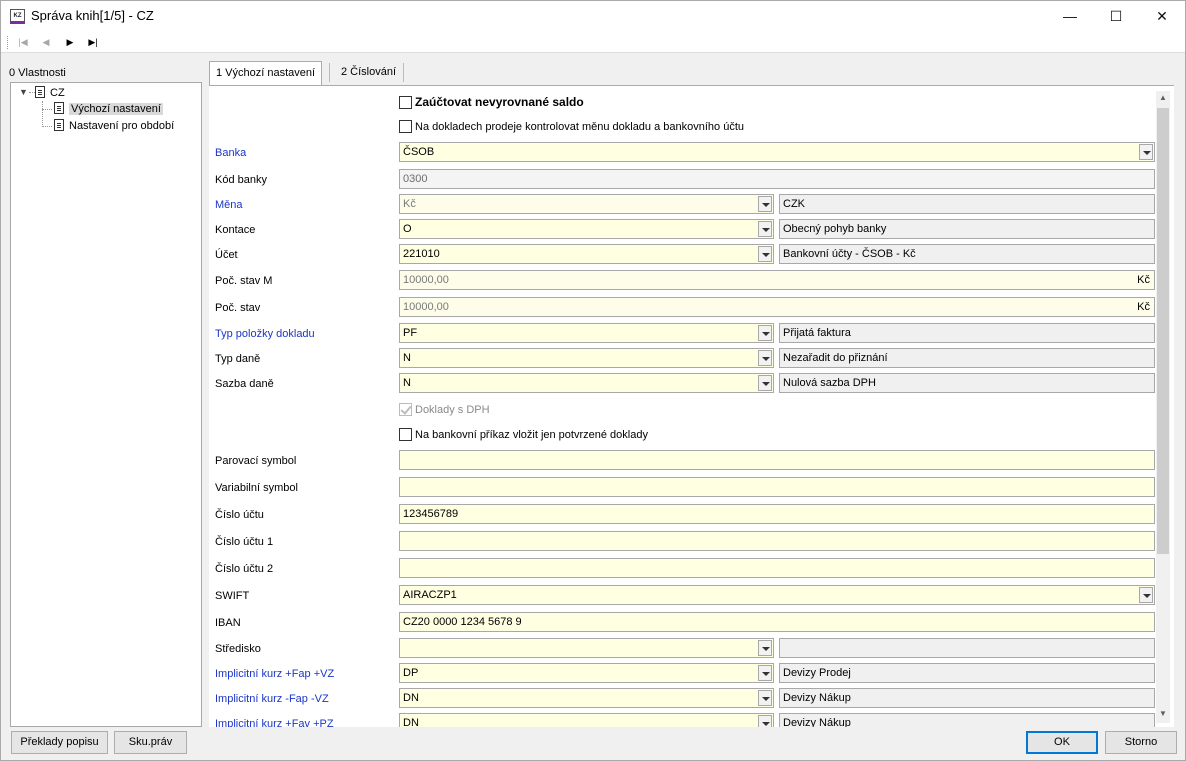 The height and width of the screenshot is (761, 1186). Describe the element at coordinates (777, 541) in the screenshot. I see `cislo-uctu-1-input` at that location.